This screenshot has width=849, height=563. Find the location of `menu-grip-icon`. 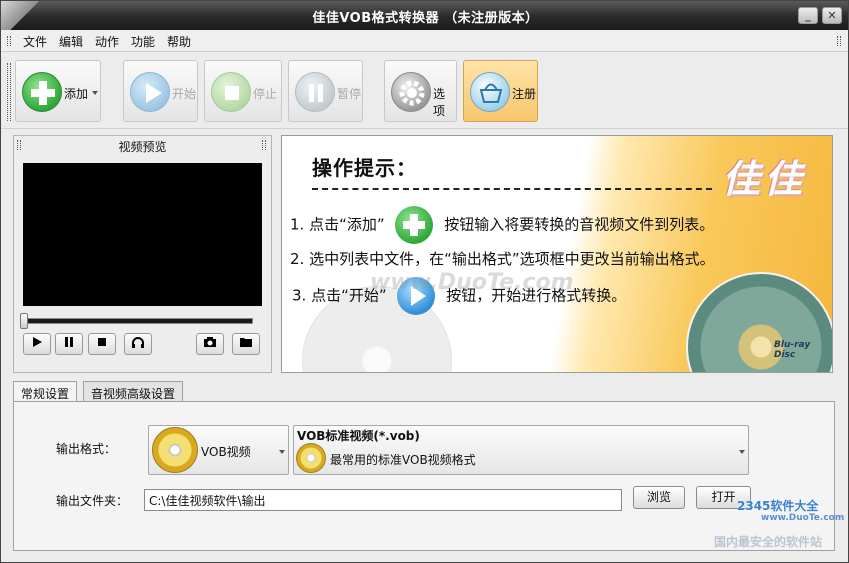

menu-grip-icon is located at coordinates (9, 41).